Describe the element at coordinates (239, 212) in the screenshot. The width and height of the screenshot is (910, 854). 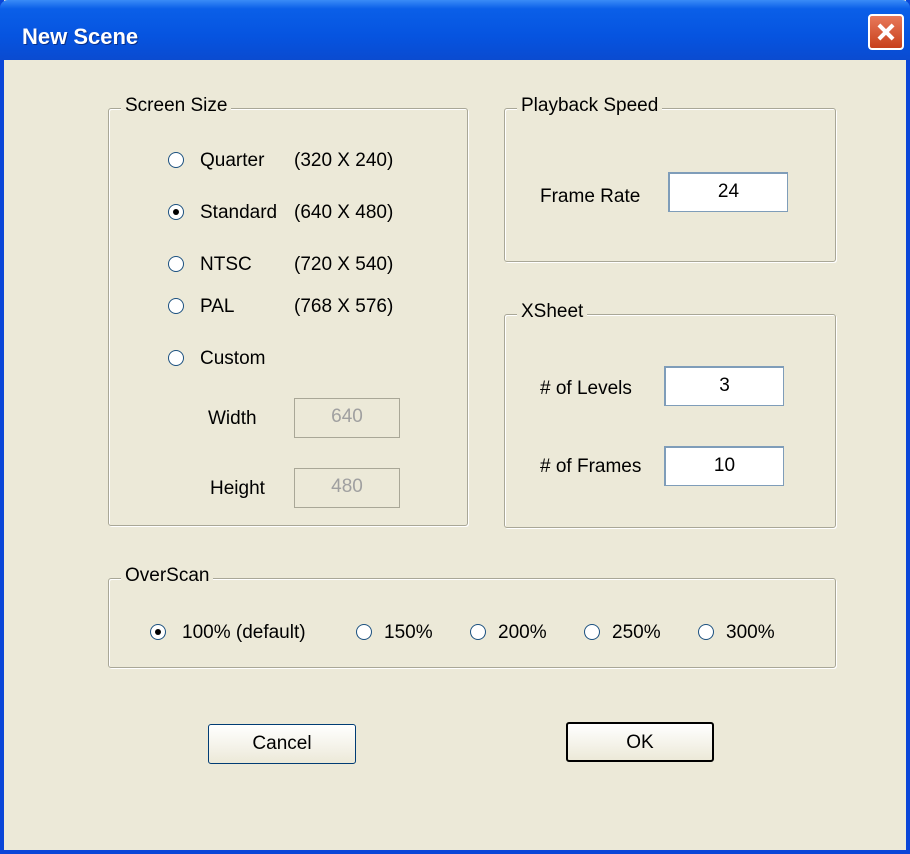
I see `standard-label: Standard` at that location.